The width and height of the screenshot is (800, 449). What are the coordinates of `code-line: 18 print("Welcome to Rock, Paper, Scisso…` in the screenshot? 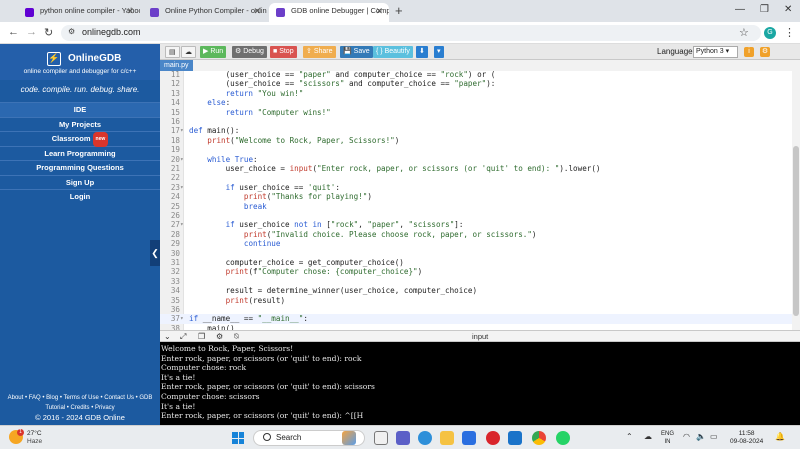 It's located at (476, 140).